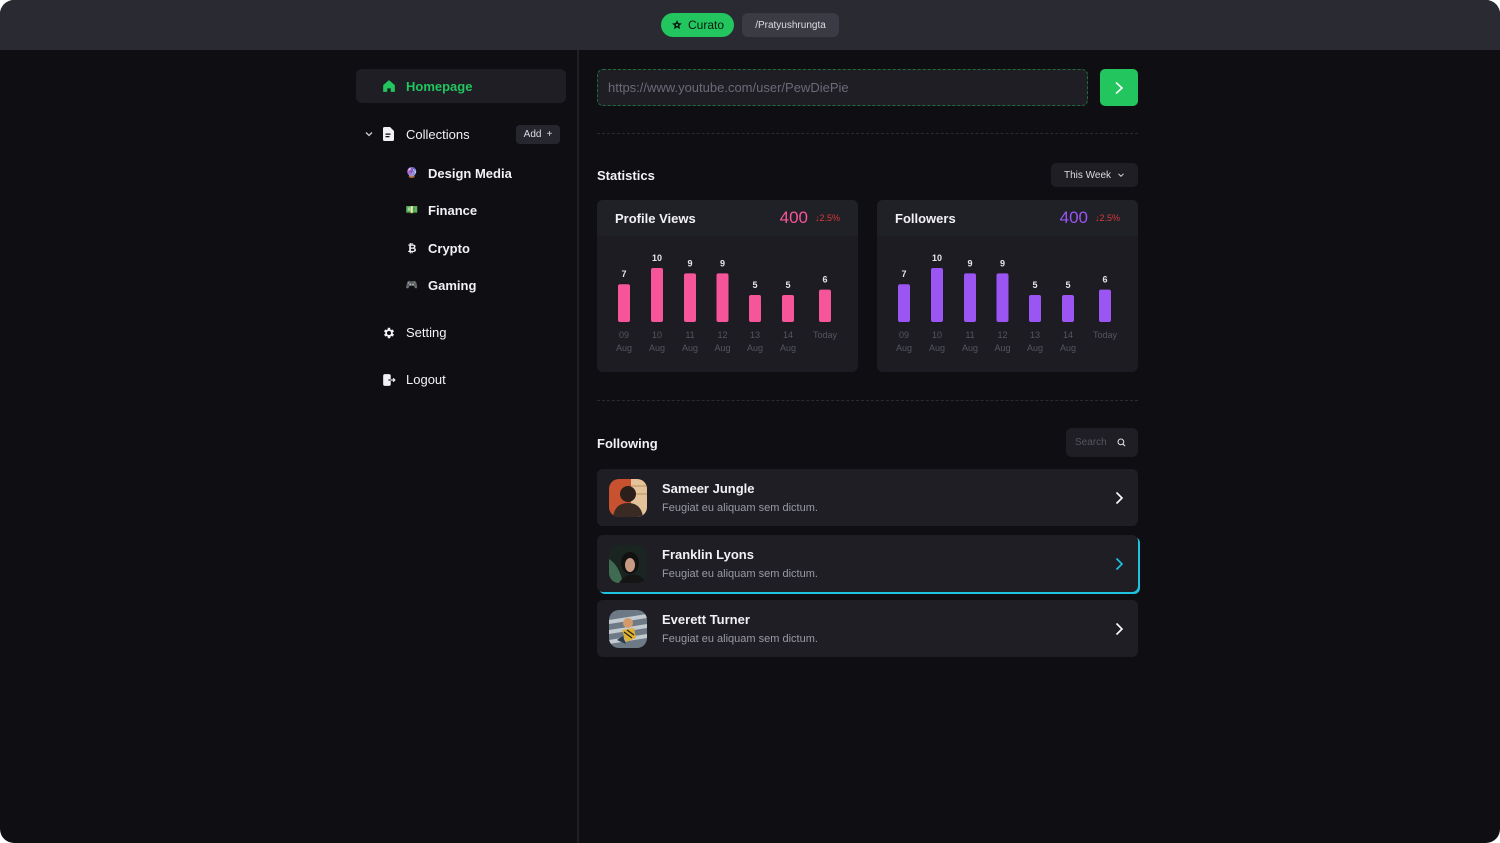 The image size is (1500, 843). I want to click on sidebar-item-label: Collections, so click(438, 134).